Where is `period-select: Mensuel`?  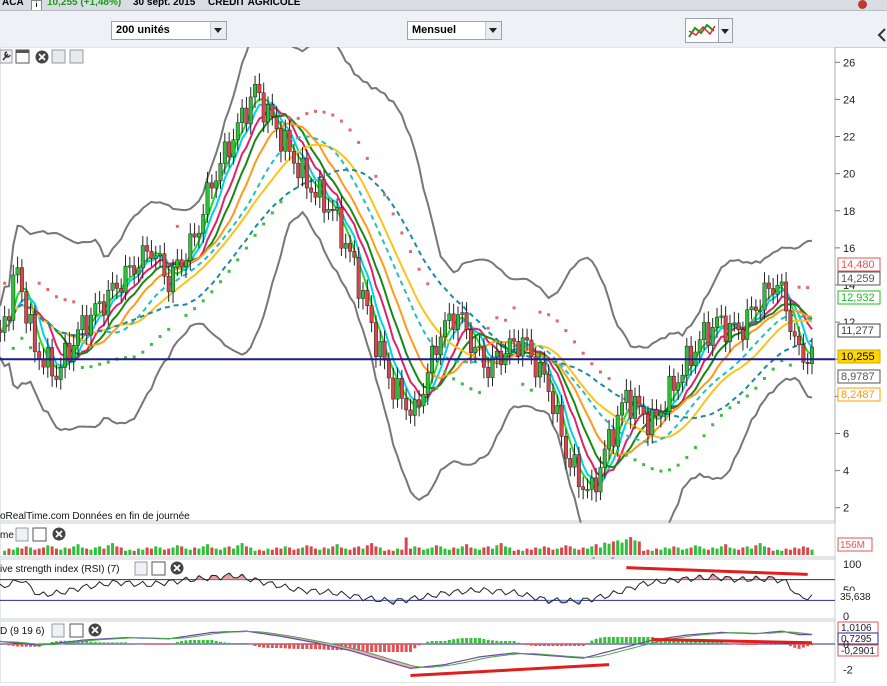 period-select: Mensuel is located at coordinates (454, 30).